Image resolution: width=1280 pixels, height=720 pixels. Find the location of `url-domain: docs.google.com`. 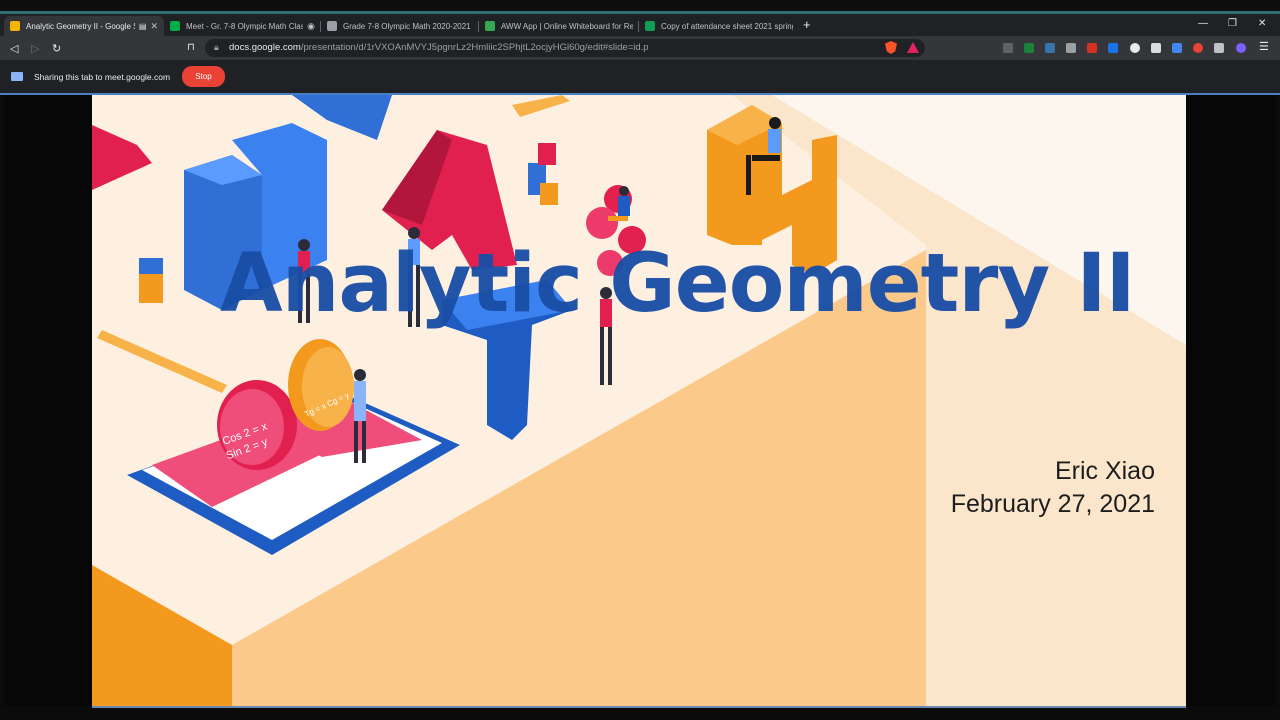

url-domain: docs.google.com is located at coordinates (265, 47).